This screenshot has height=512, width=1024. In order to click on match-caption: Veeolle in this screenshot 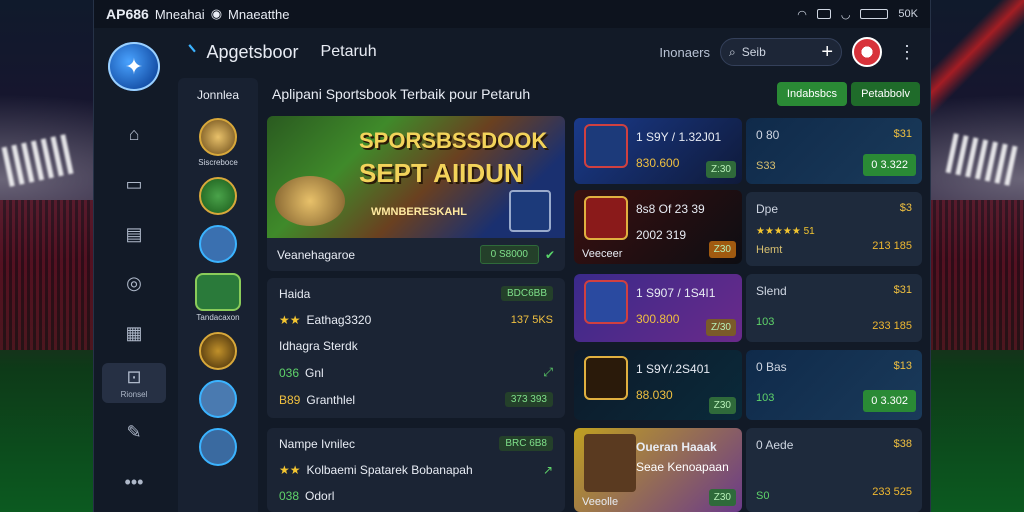, I will do `click(600, 502)`.